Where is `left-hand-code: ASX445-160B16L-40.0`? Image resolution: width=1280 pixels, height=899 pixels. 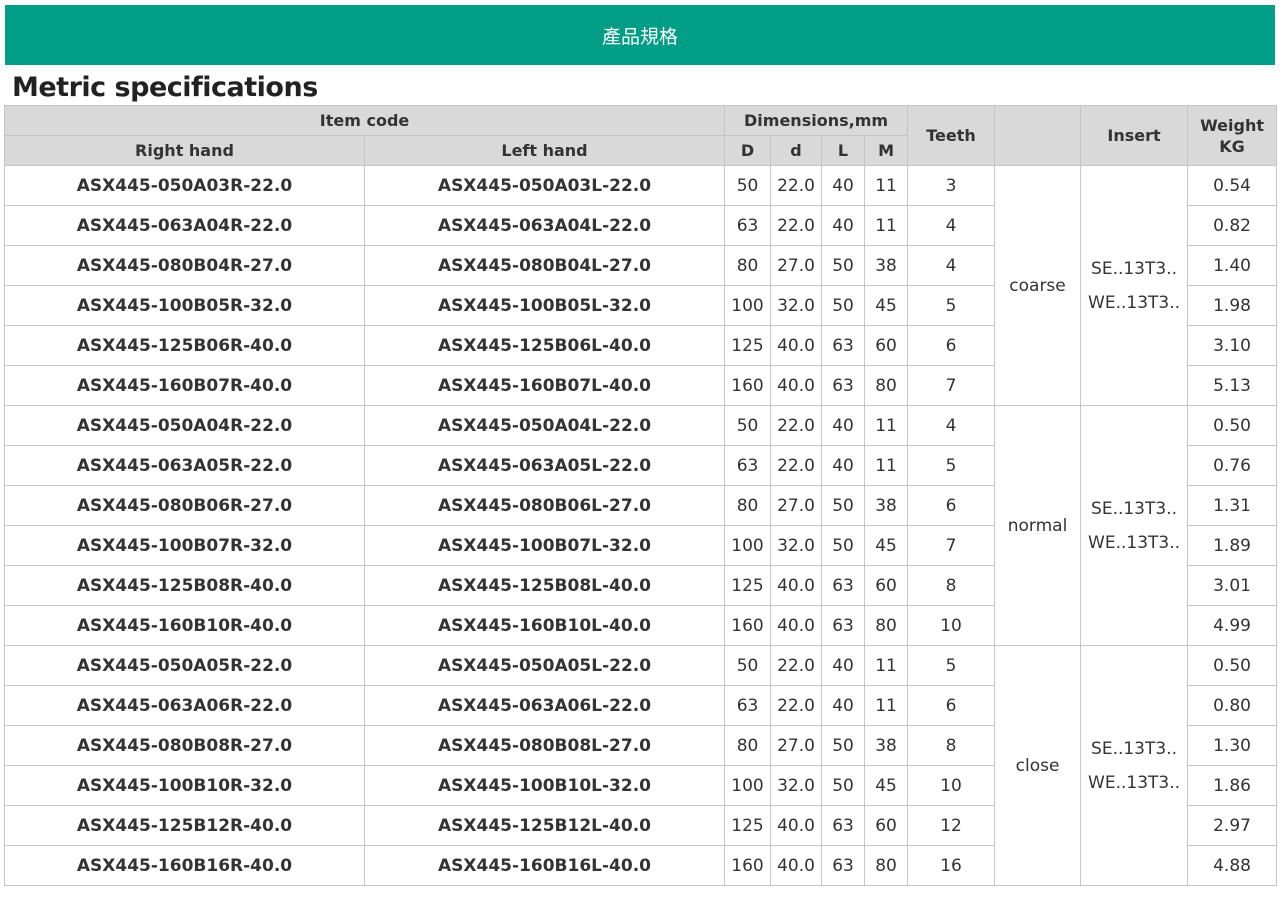
left-hand-code: ASX445-160B16L-40.0 is located at coordinates (544, 865).